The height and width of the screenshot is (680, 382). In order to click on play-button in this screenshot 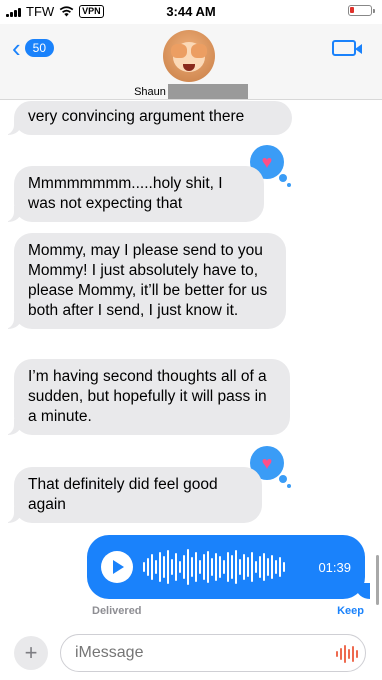, I will do `click(117, 567)`.